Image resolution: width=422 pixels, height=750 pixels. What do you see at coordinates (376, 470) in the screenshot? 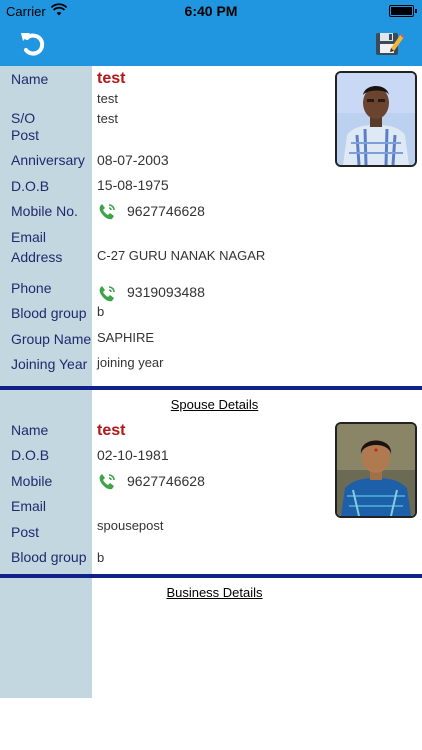
I see `spouse-photo` at bounding box center [376, 470].